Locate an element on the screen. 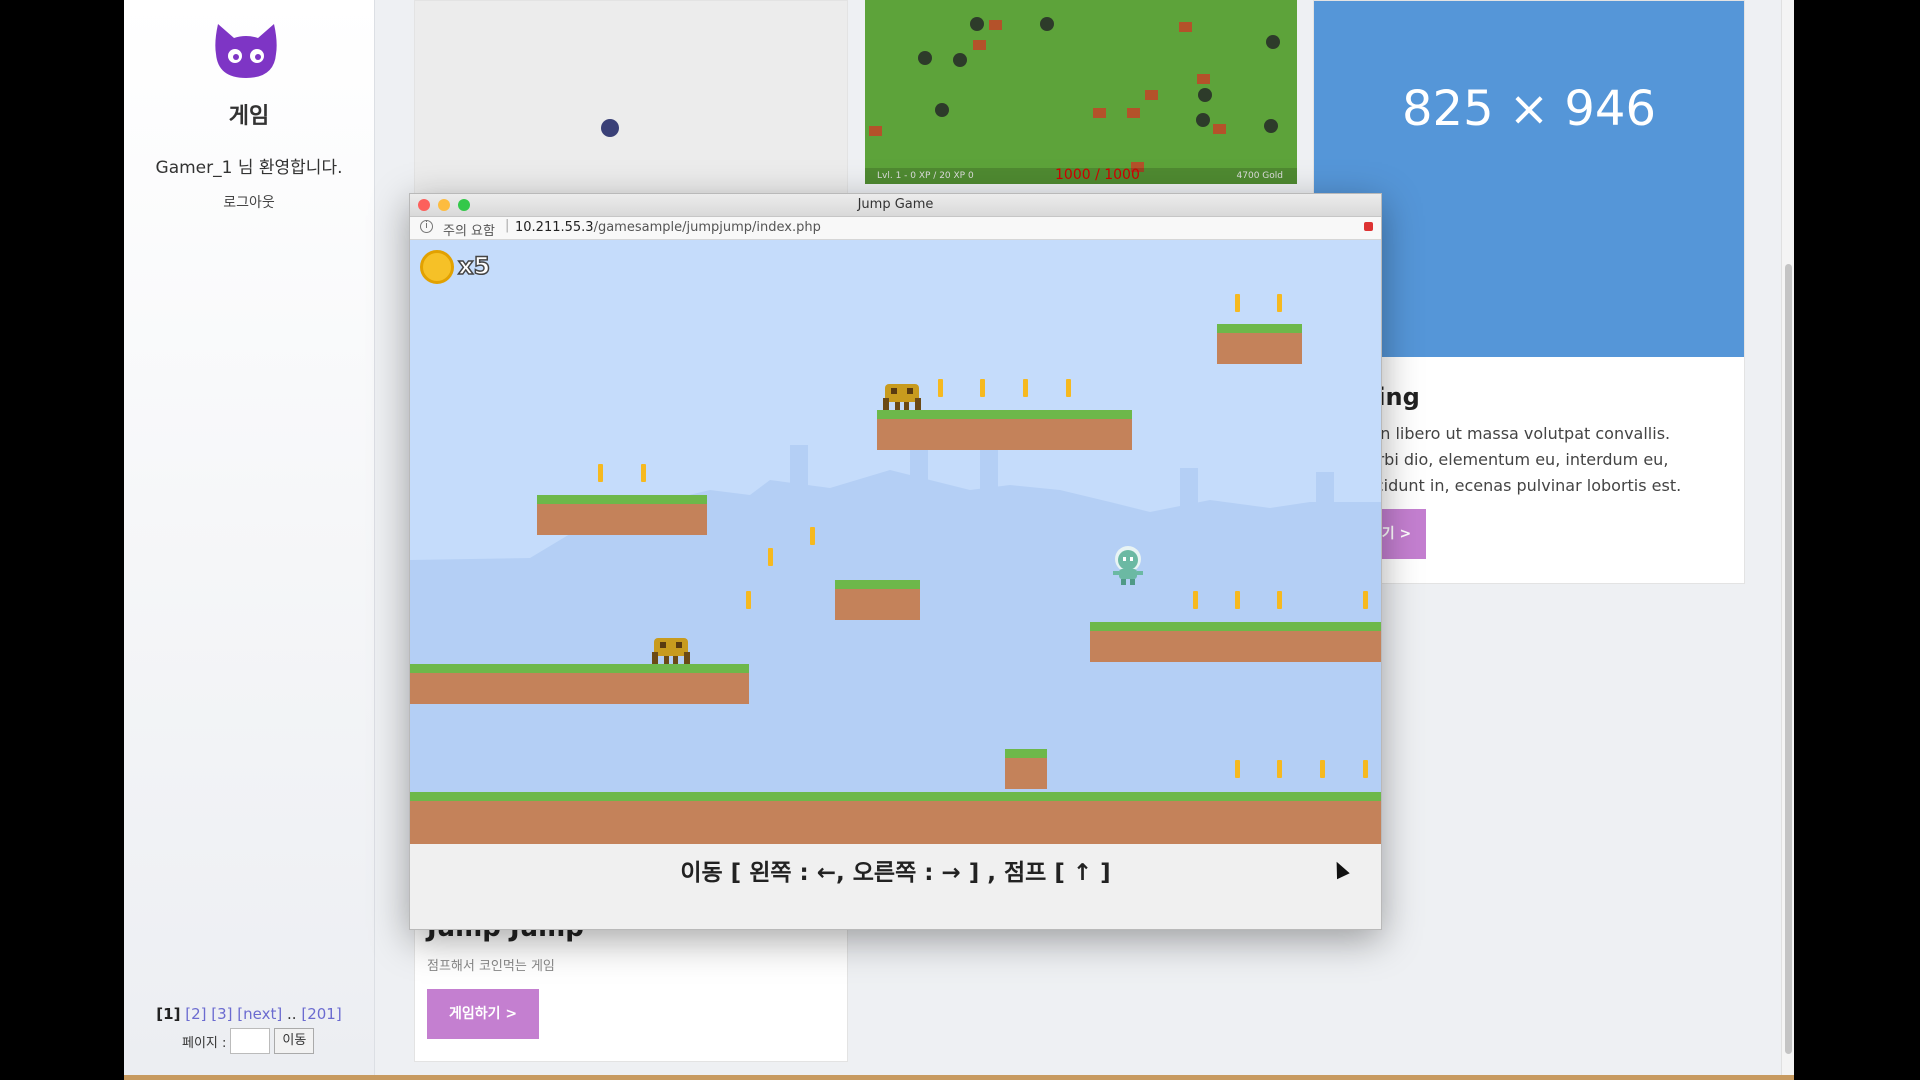 The image size is (1920, 1080). rpg-map-image is located at coordinates (1074, 94).